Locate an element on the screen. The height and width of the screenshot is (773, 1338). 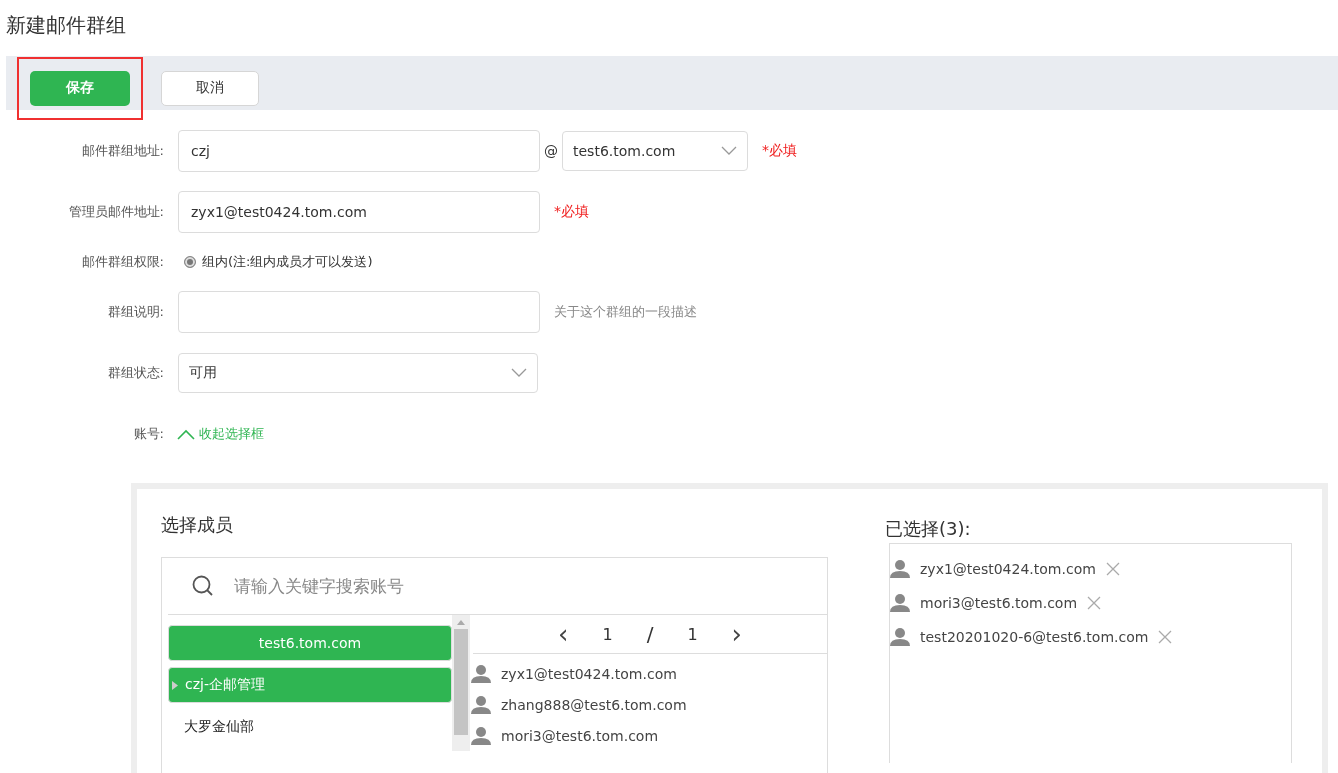
radio-label: 组内(注:组内成员才可以发送) is located at coordinates (287, 262).